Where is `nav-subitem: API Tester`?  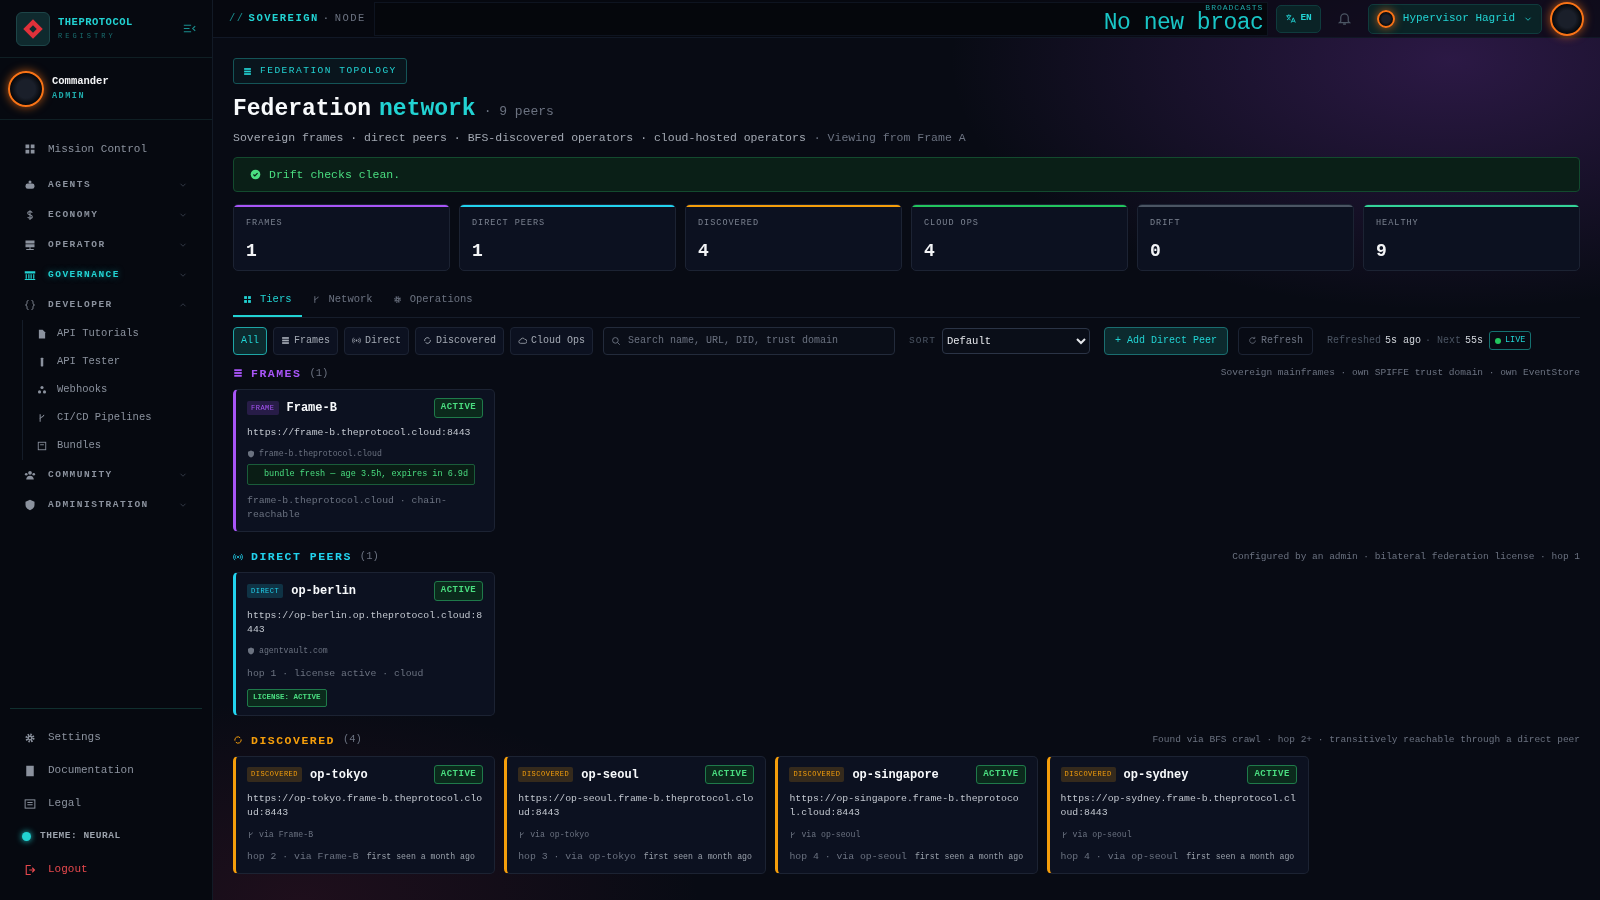 nav-subitem: API Tester is located at coordinates (117, 362).